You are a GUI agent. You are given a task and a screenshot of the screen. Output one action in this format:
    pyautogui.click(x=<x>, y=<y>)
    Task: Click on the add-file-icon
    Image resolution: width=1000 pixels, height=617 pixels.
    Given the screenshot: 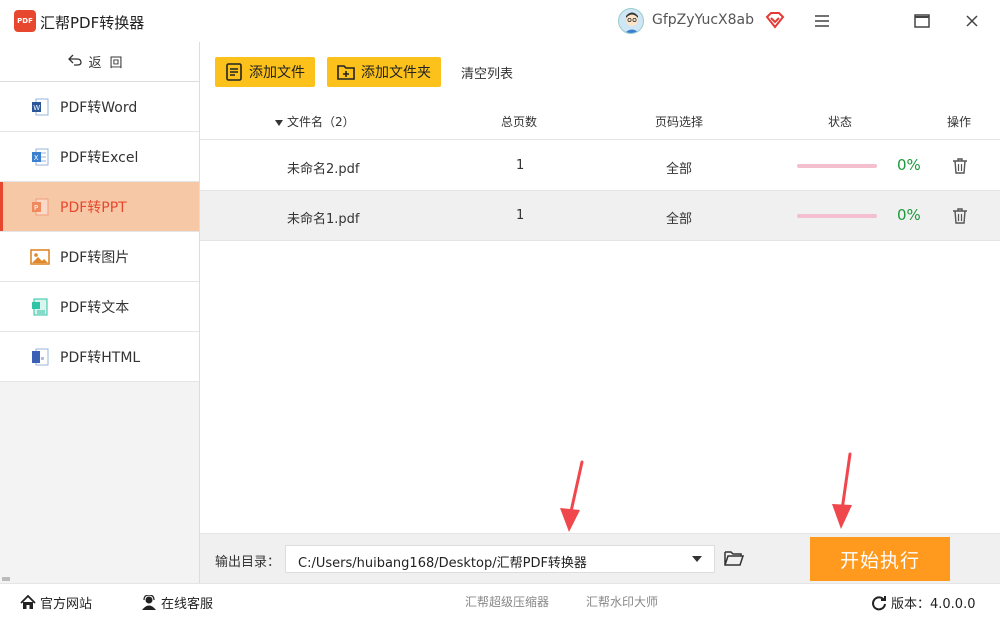 What is the action you would take?
    pyautogui.click(x=234, y=72)
    